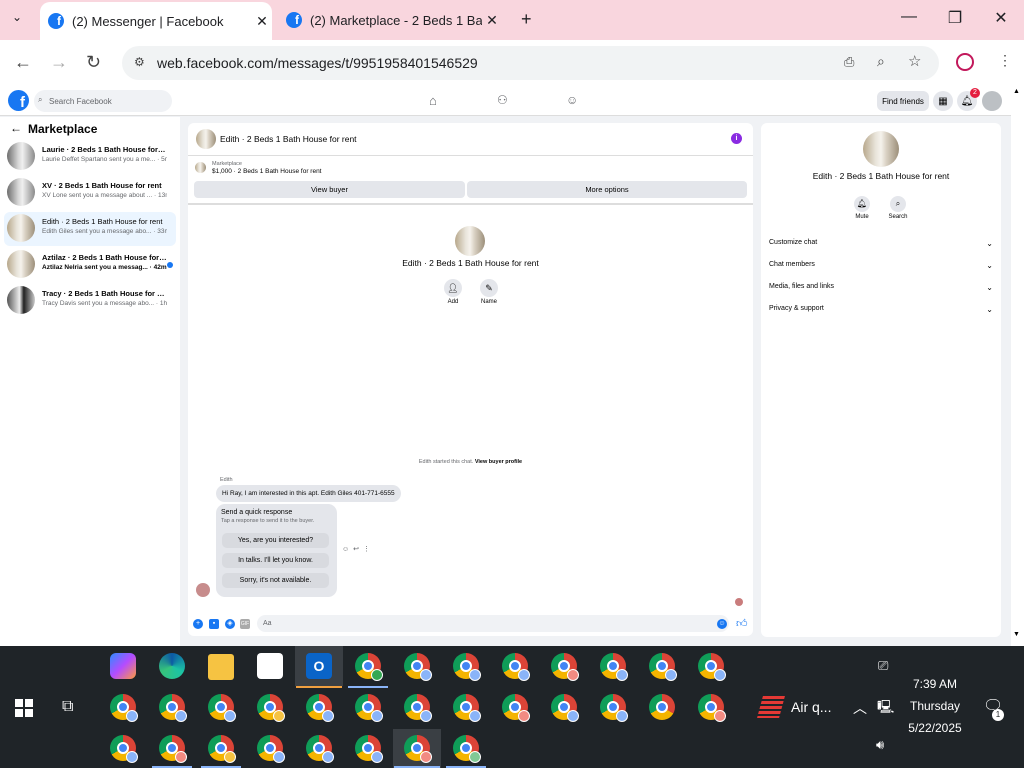 Image resolution: width=1024 pixels, height=768 pixels. I want to click on edge-icon, so click(172, 666).